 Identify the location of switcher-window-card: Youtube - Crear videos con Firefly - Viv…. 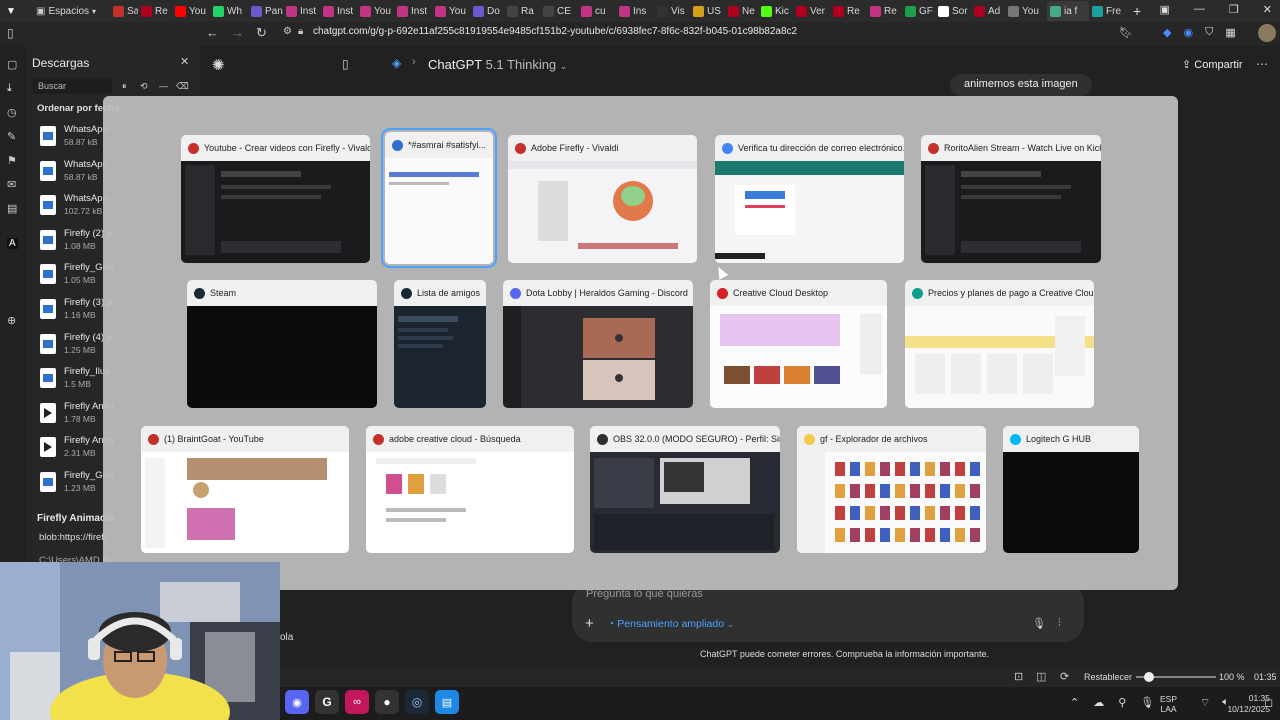
(275, 199).